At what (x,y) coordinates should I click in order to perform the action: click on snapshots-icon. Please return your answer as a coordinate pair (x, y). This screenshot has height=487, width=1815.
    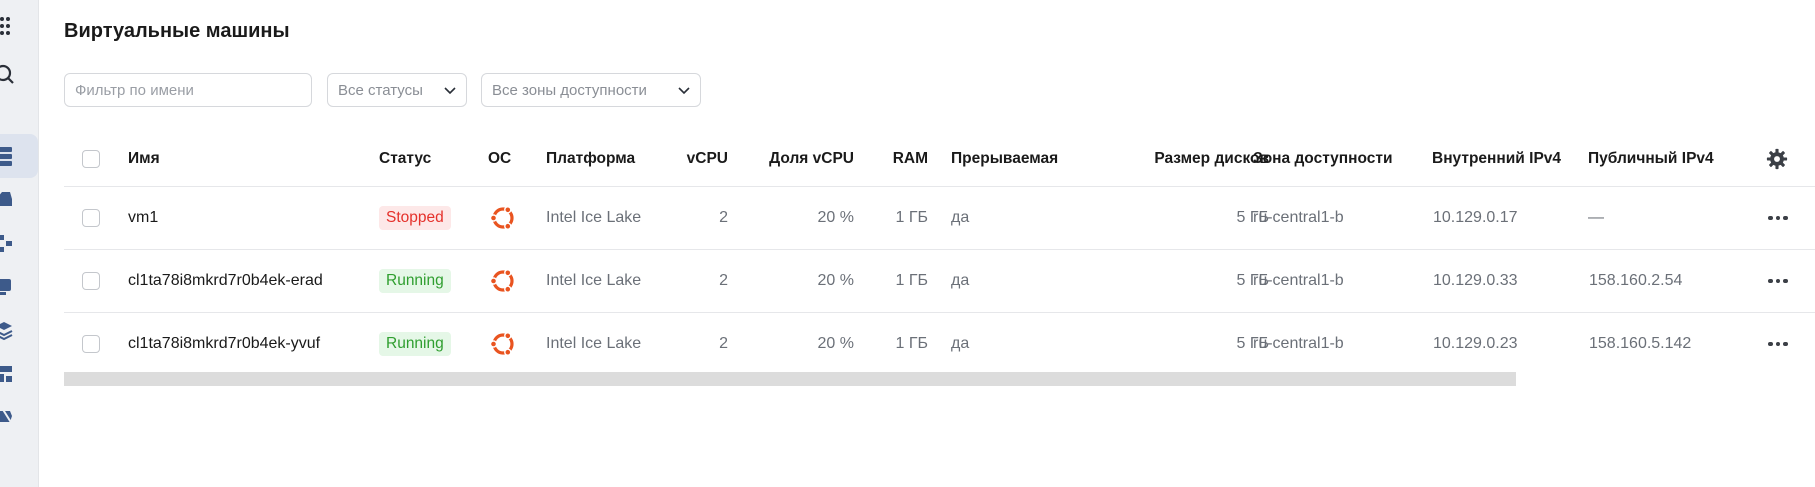
    Looking at the image, I should click on (12, 416).